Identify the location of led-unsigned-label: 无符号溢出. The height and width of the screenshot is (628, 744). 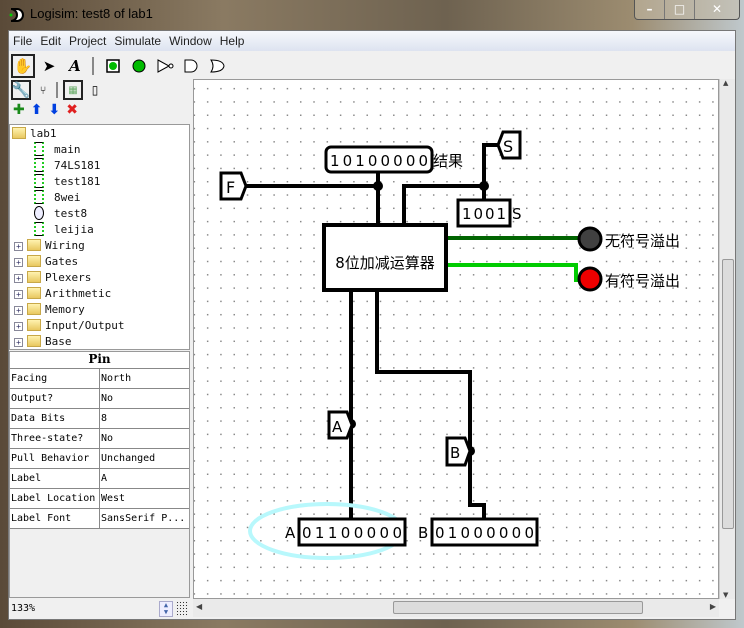
(642, 241).